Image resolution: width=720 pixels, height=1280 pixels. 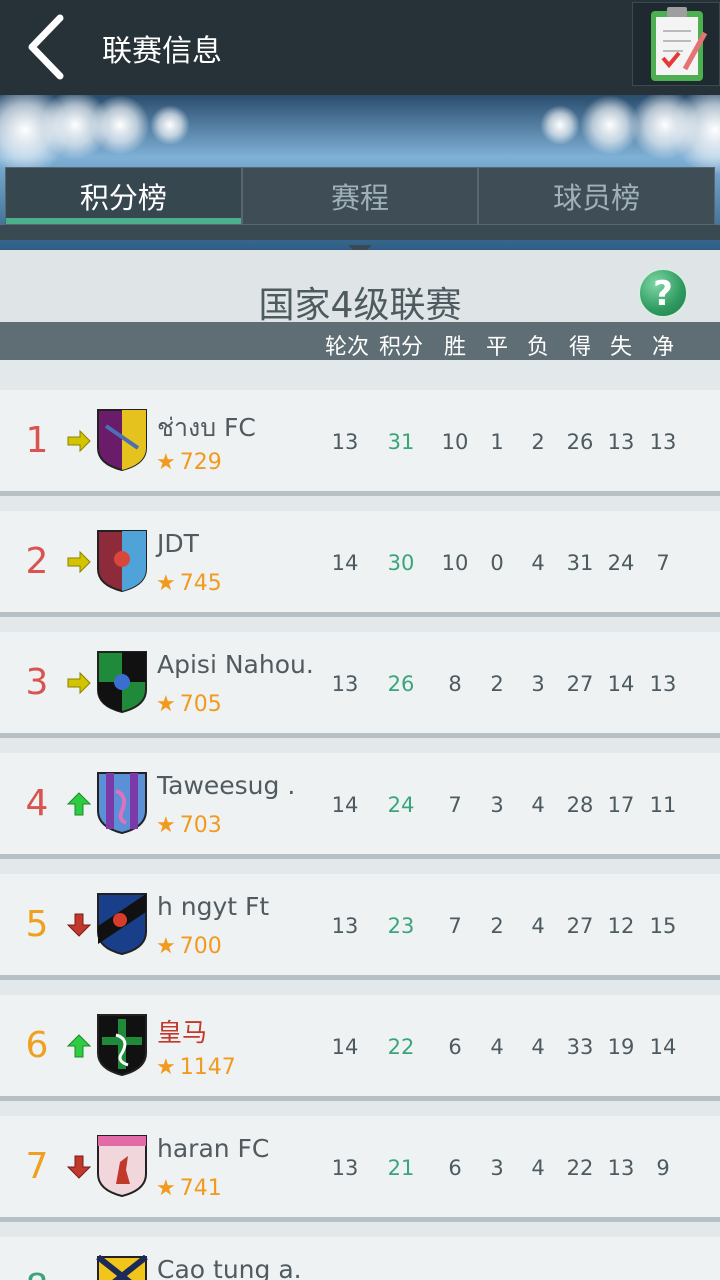 What do you see at coordinates (37, 440) in the screenshot?
I see `rank-number: 1` at bounding box center [37, 440].